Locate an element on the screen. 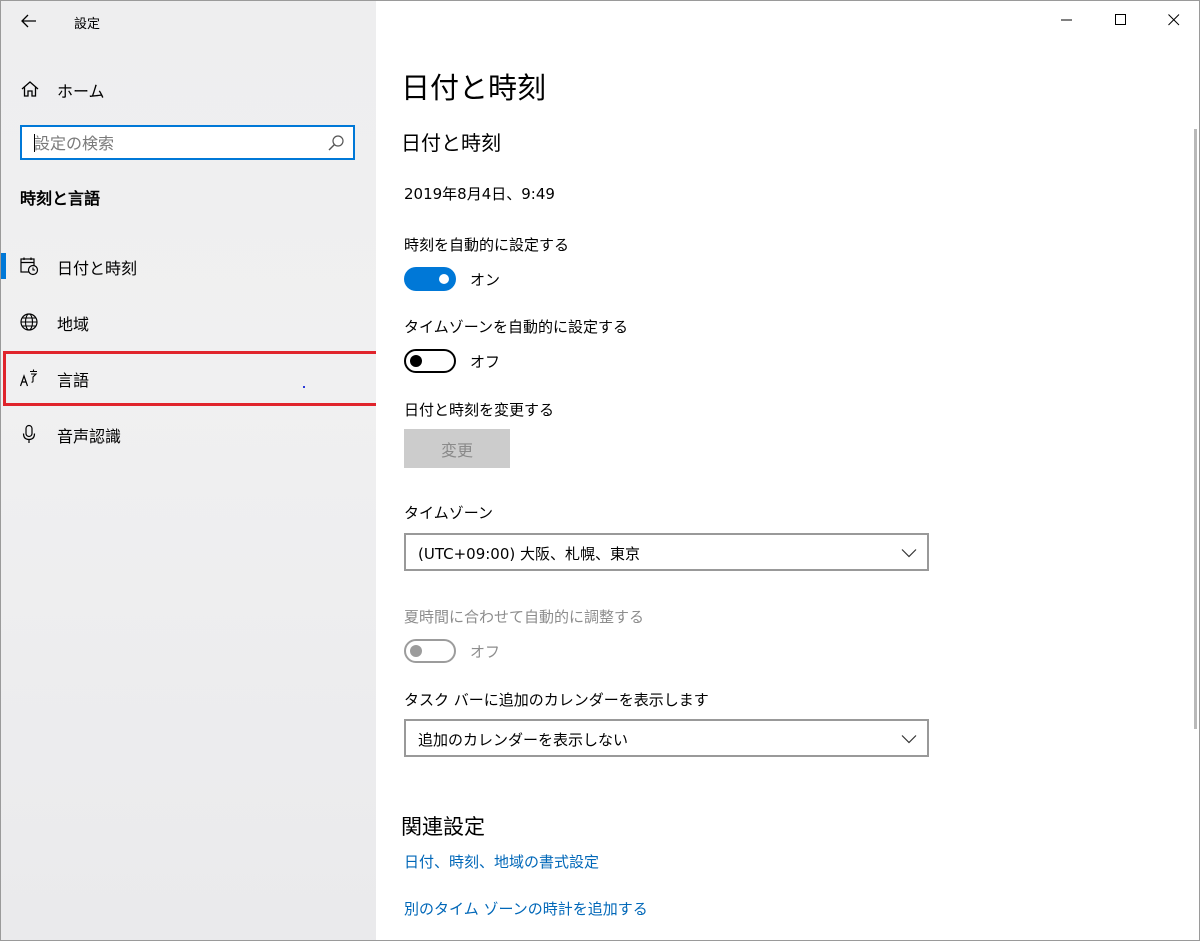  back-arrow-icon is located at coordinates (28, 21).